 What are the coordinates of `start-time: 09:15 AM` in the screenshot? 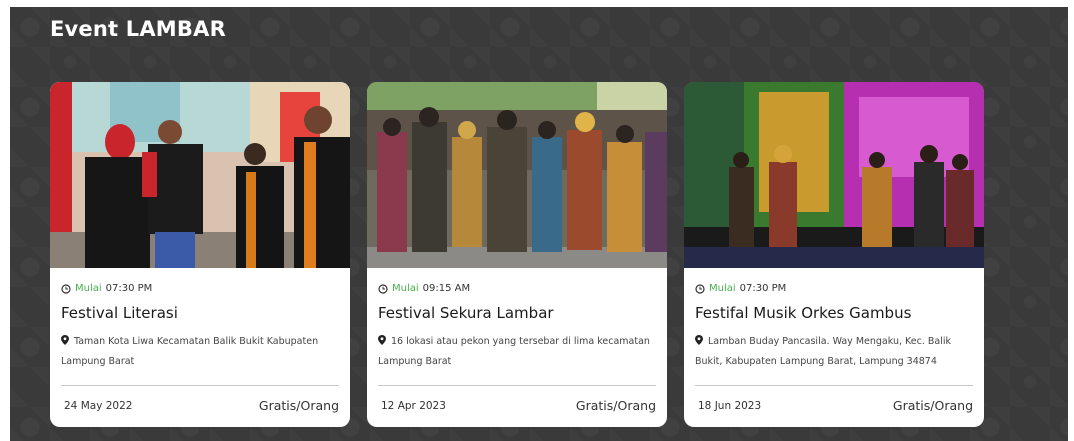 It's located at (446, 288).